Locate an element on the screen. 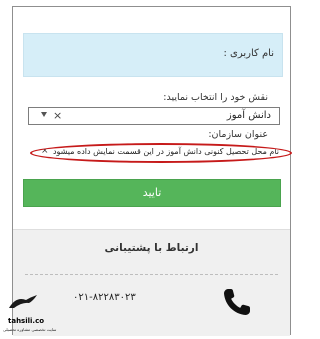 This screenshot has height=339, width=320. dropdown-arrow-icon is located at coordinates (44, 114).